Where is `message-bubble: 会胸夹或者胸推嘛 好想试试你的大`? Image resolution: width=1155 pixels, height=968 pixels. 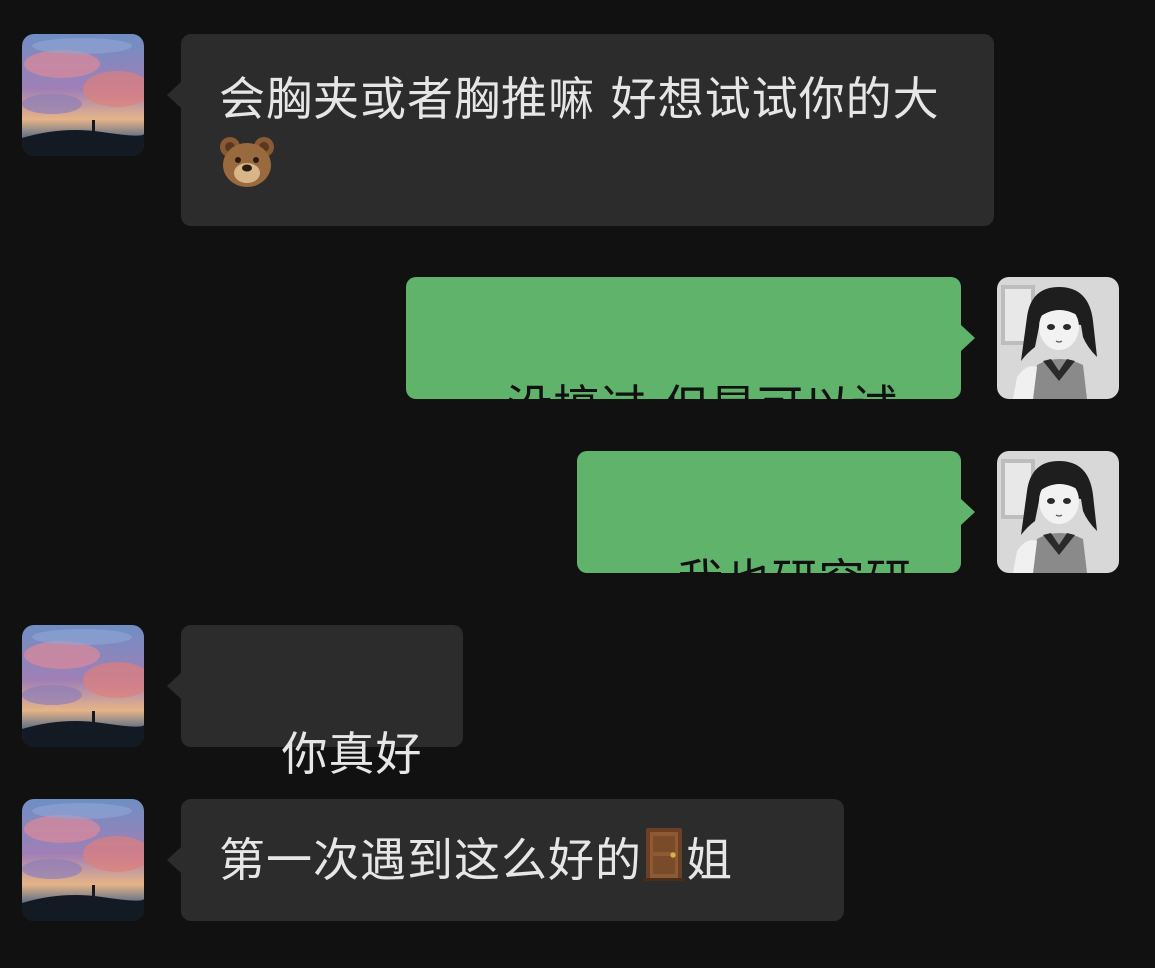
message-bubble: 会胸夹或者胸推嘛 好想试试你的大 is located at coordinates (587, 130).